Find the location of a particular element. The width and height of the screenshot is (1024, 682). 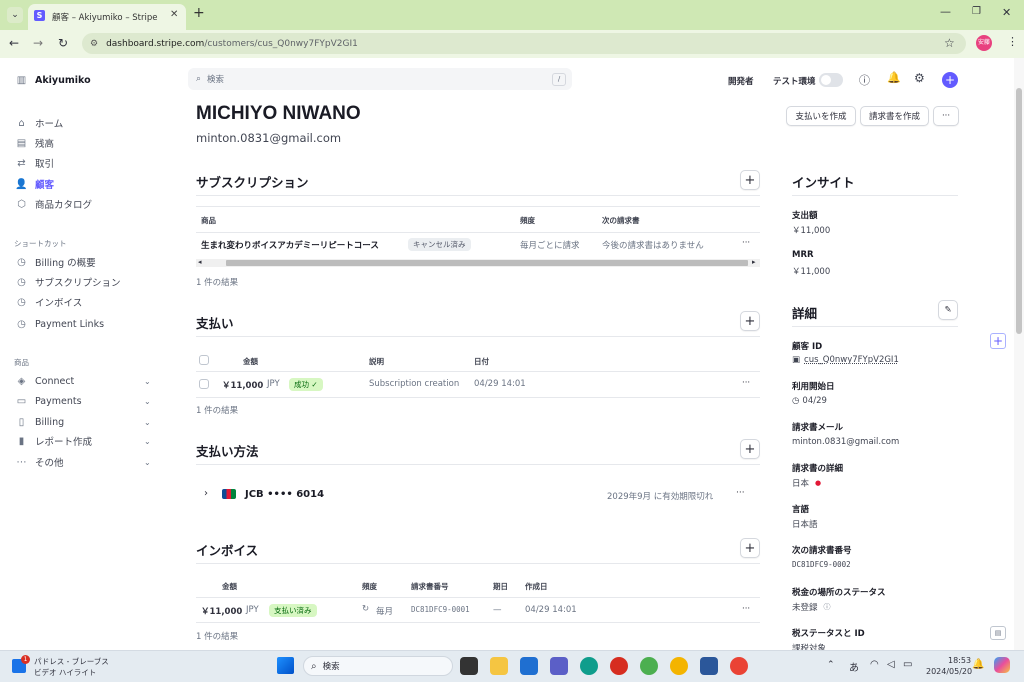

maximize-button: ❐ is located at coordinates (976, 11).